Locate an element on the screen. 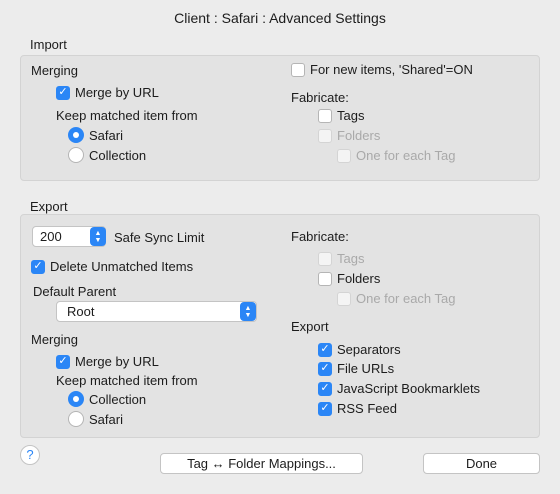  import-one-each-tag-checkbox is located at coordinates (344, 155).